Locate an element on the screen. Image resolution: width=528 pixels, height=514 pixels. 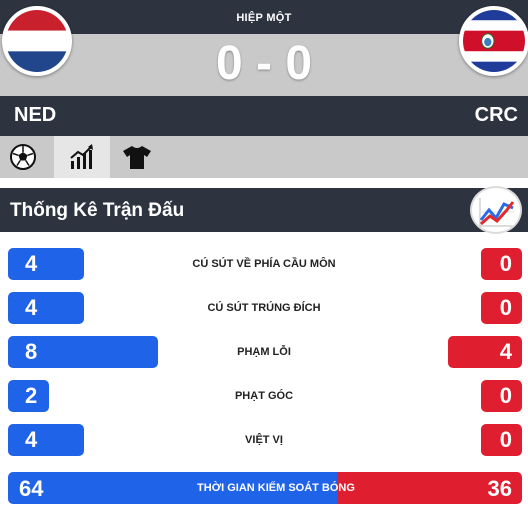
possession-bar: 64 THỜI GIAN KIỂM SOÁT BÓNG 36 is located at coordinates (265, 488).